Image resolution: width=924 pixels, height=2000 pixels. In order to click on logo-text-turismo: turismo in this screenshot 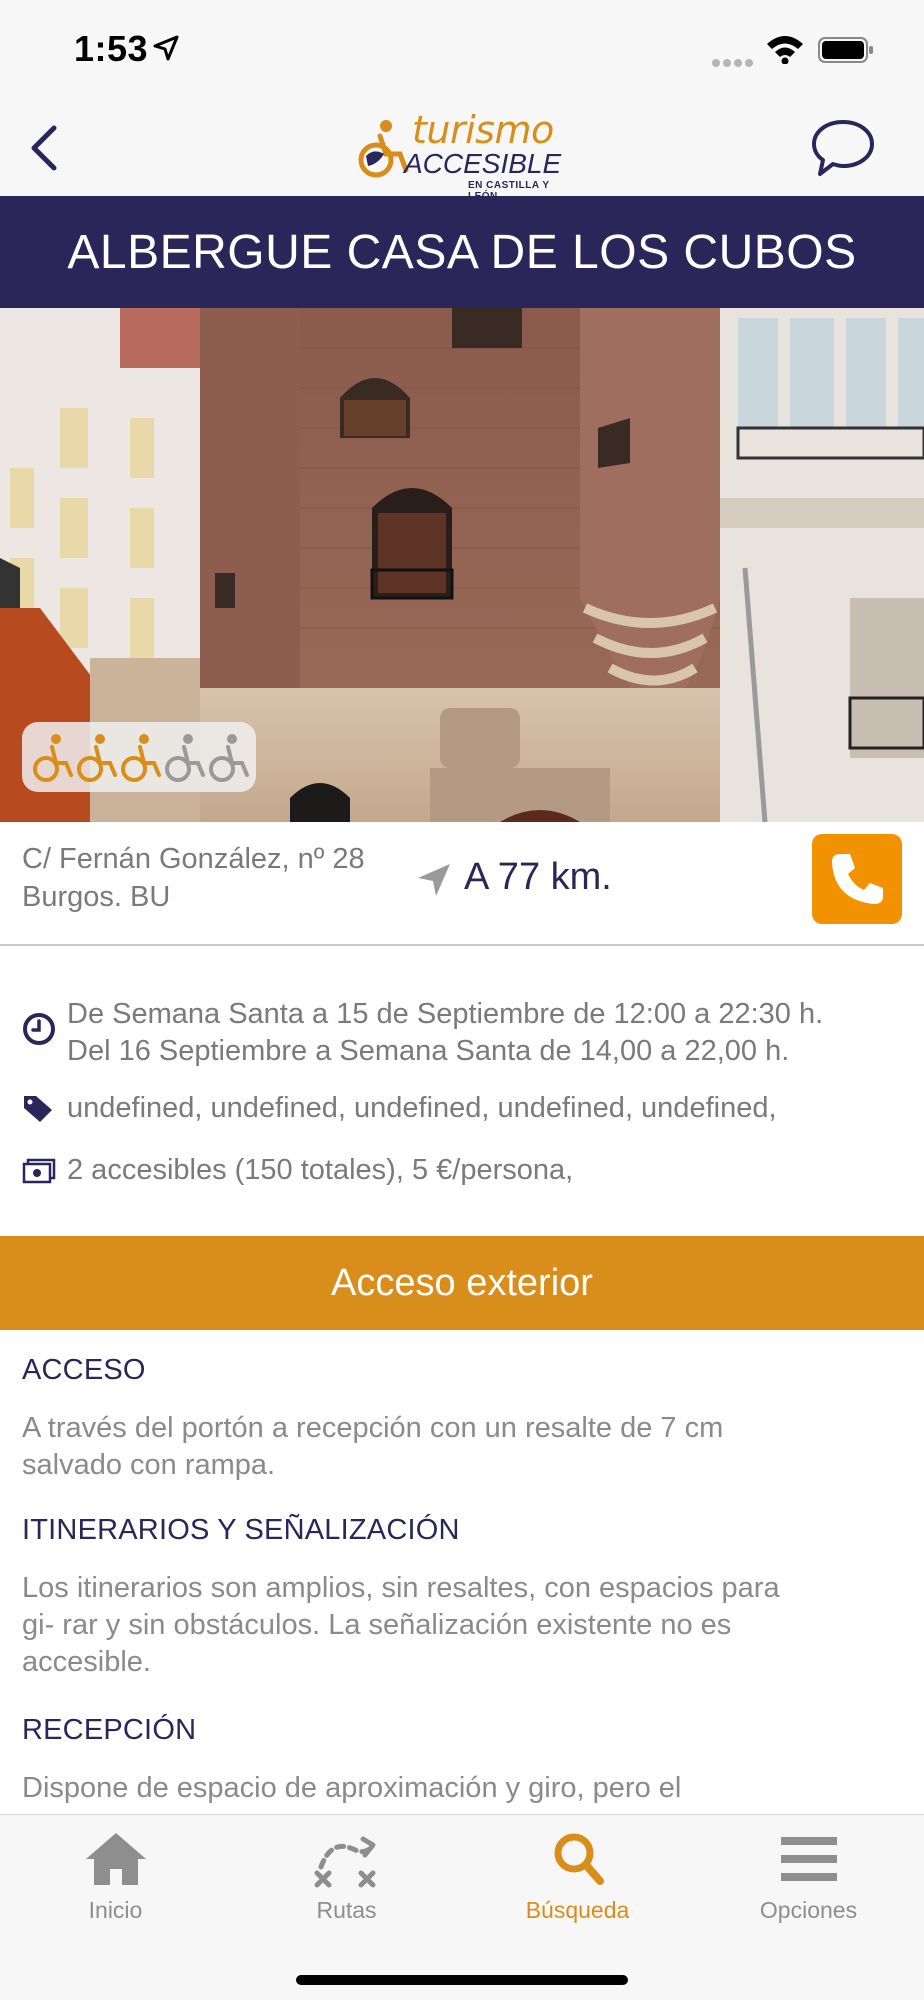, I will do `click(483, 130)`.